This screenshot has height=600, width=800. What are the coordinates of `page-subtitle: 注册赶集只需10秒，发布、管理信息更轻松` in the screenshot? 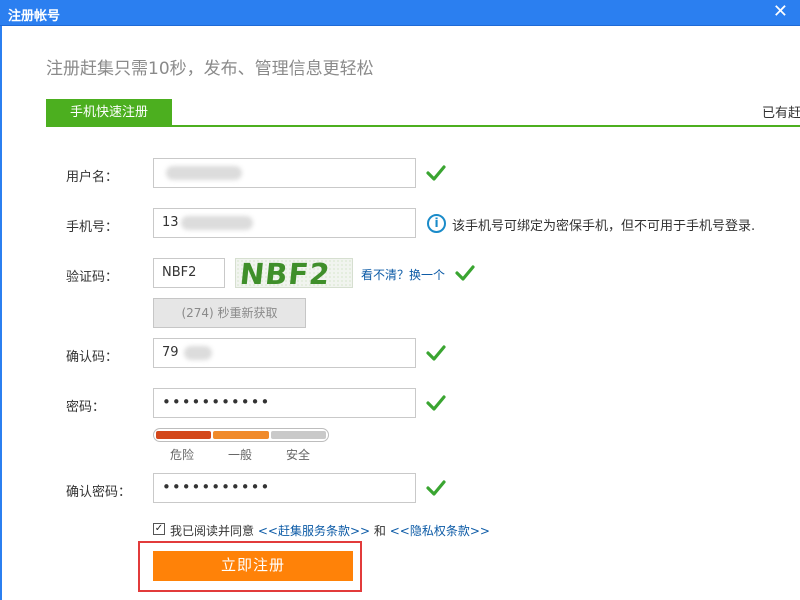 It's located at (210, 69).